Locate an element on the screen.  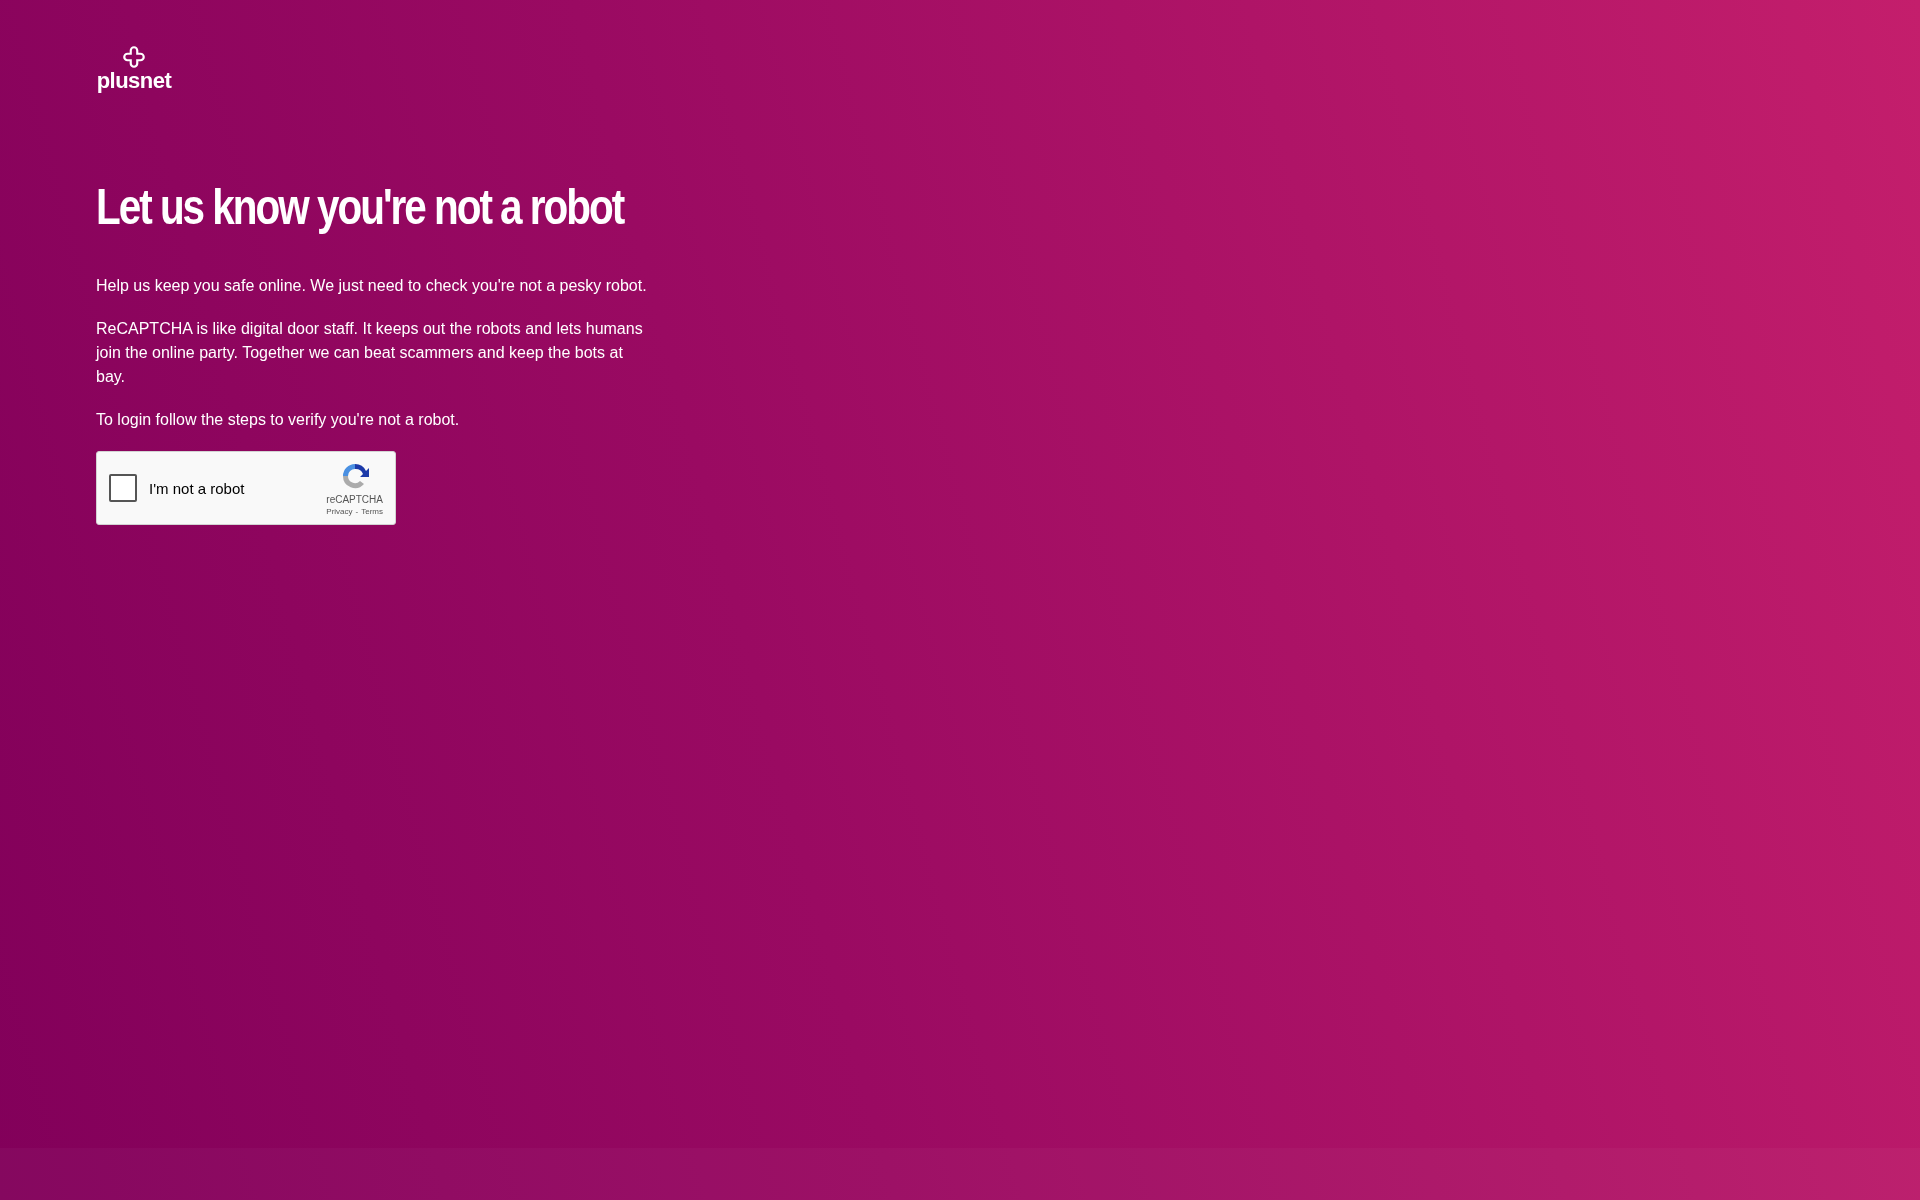
body-paragraph: Help us keep you safe online. We just need to check you're not a pesky robot. is located at coordinates (372, 286).